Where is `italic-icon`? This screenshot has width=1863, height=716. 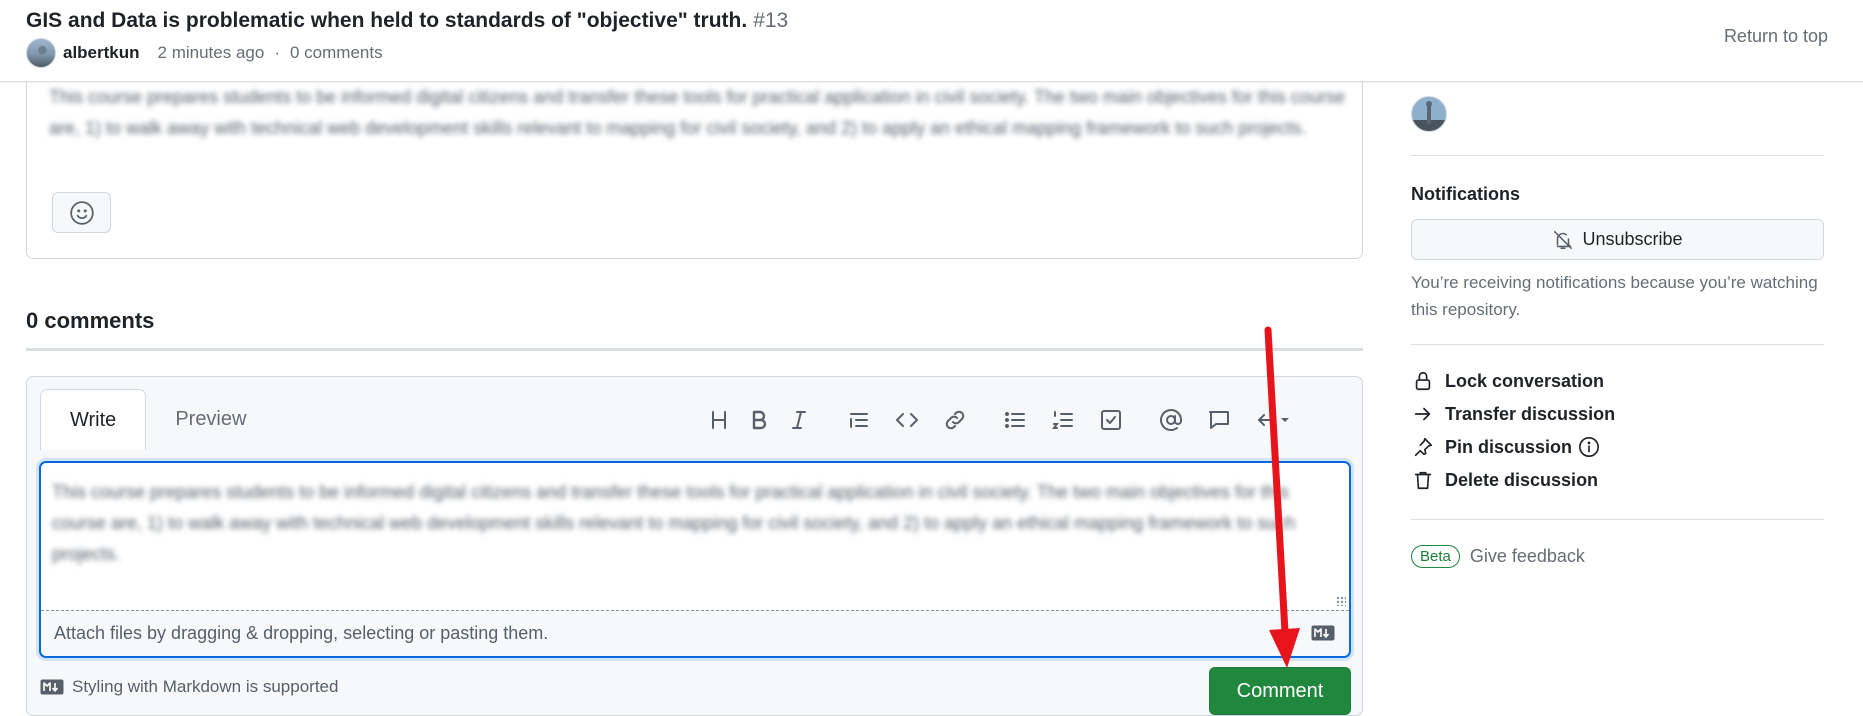 italic-icon is located at coordinates (799, 420).